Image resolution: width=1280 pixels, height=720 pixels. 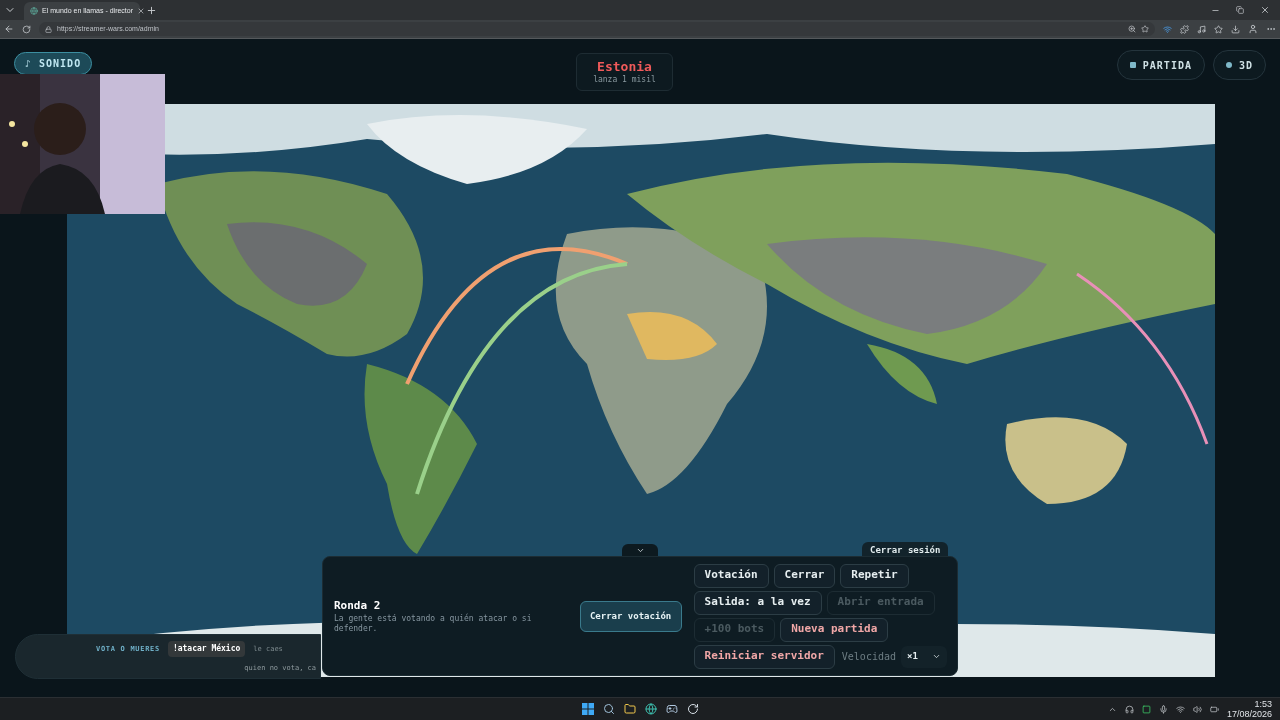 What do you see at coordinates (608, 709) in the screenshot?
I see `search-icon` at bounding box center [608, 709].